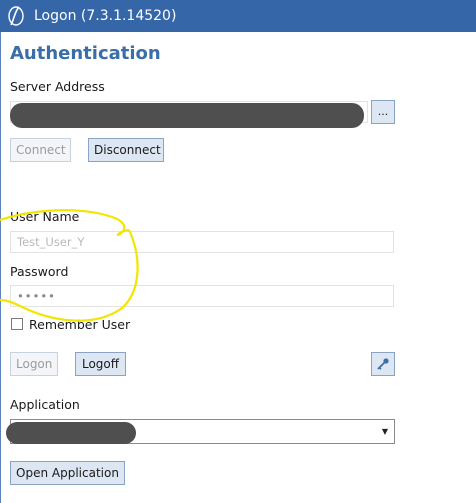 This screenshot has width=476, height=503. I want to click on key-icon, so click(383, 364).